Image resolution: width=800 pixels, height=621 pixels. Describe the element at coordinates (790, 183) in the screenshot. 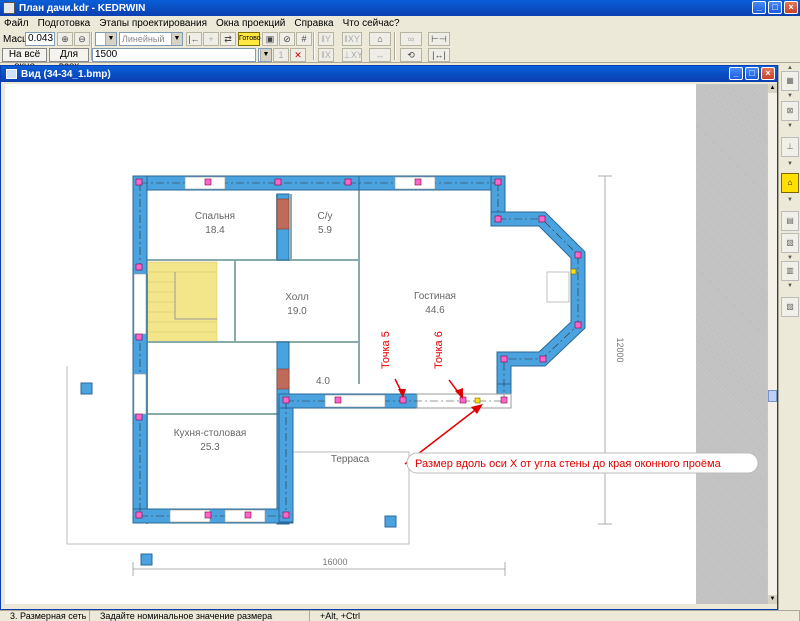

I see `active-mode-icon: ⌂` at that location.